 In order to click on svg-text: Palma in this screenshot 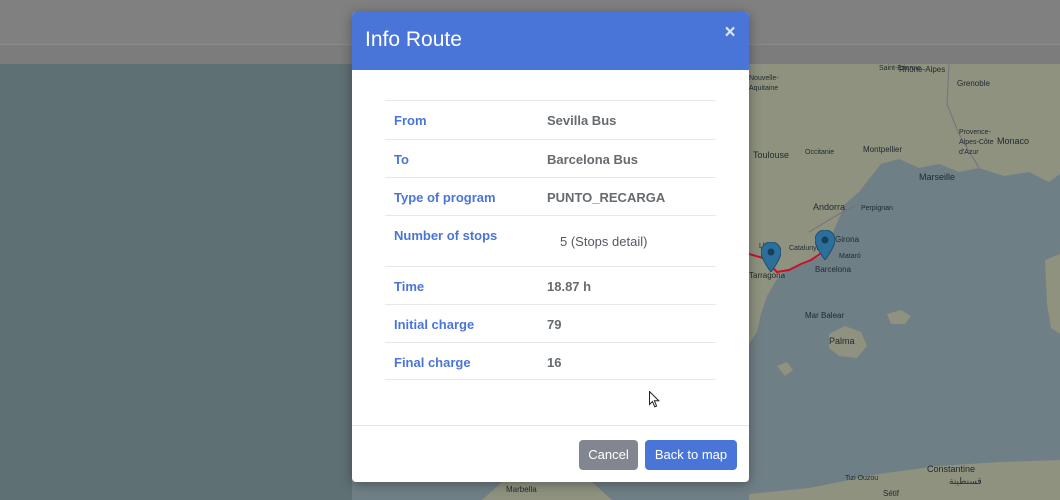, I will do `click(842, 341)`.